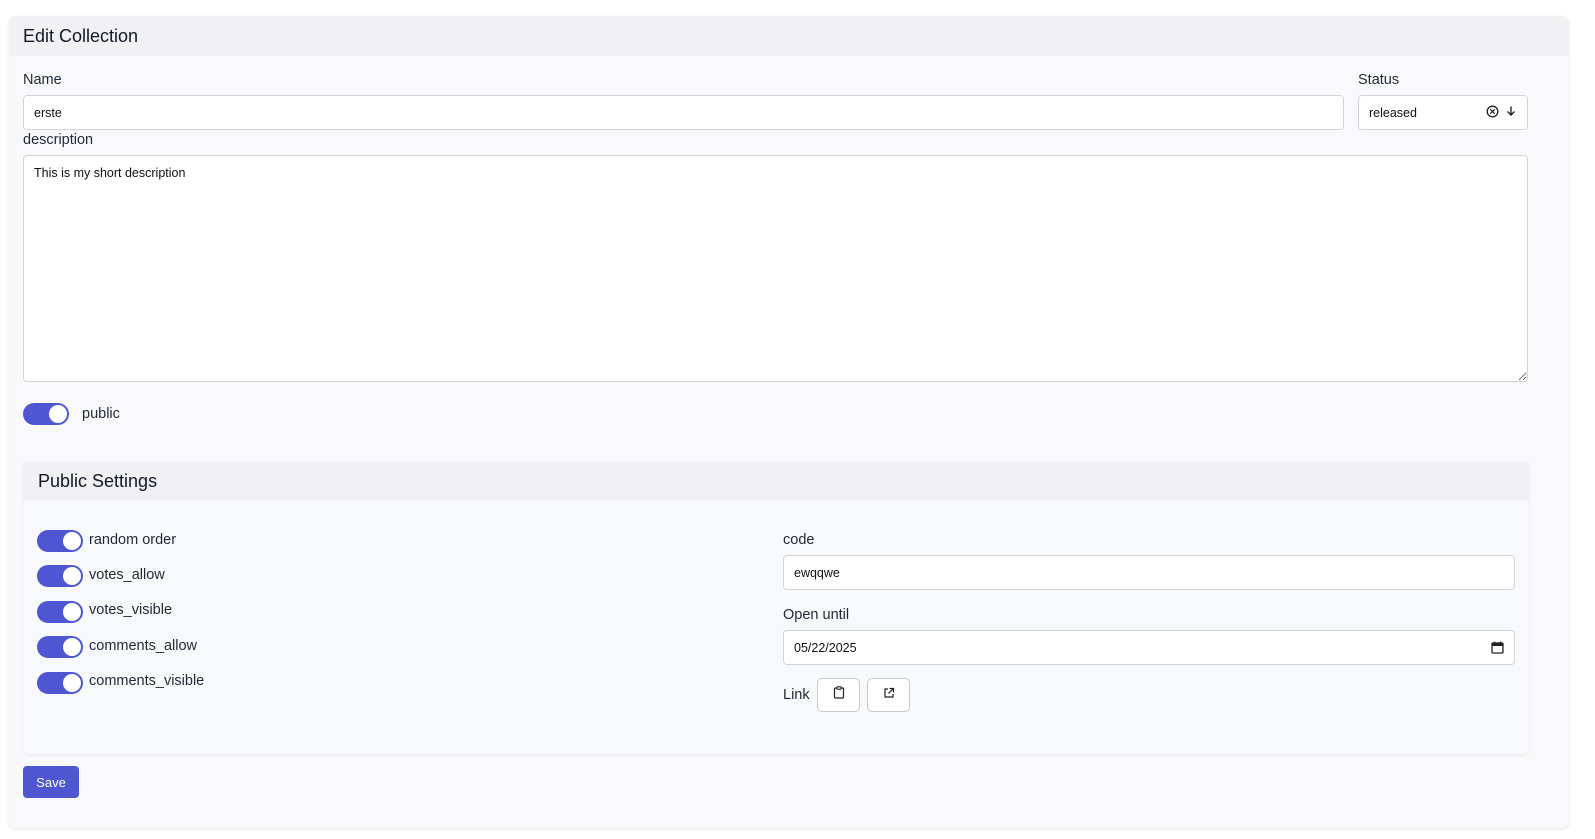  Describe the element at coordinates (1497, 647) in the screenshot. I see `calendar-icon` at that location.